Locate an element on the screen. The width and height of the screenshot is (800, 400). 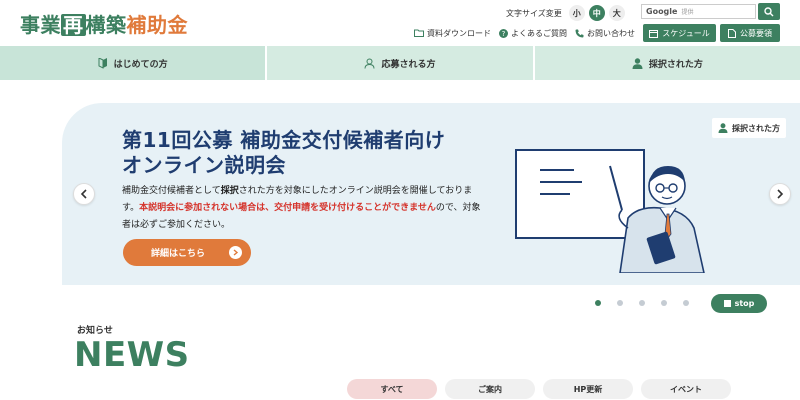
logo-box: 再 is located at coordinates (73, 25).